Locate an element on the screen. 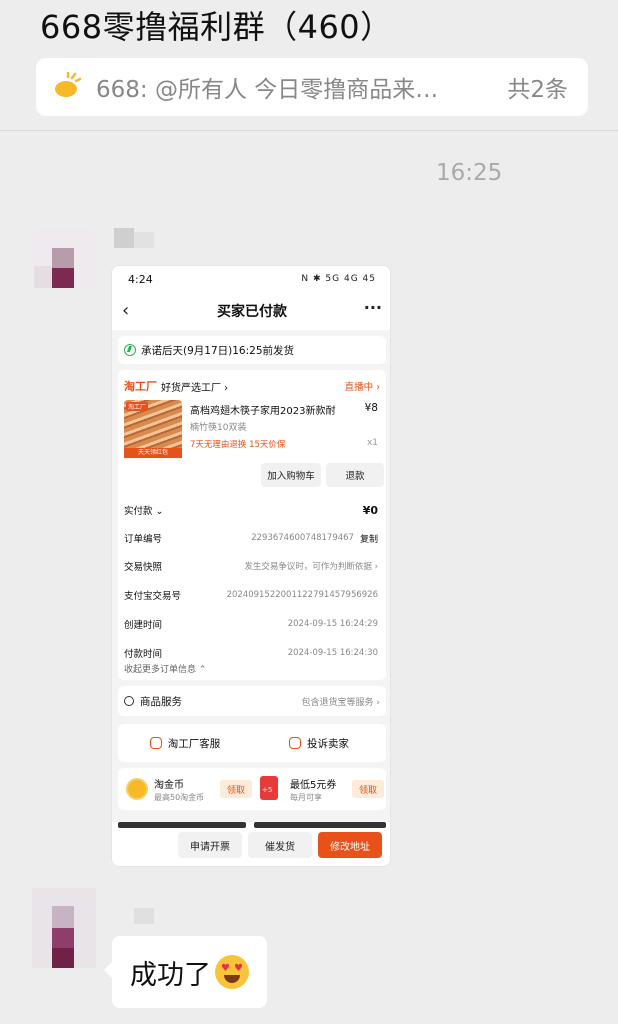 The width and height of the screenshot is (618, 1024). message-text: 成功了 is located at coordinates (170, 975).